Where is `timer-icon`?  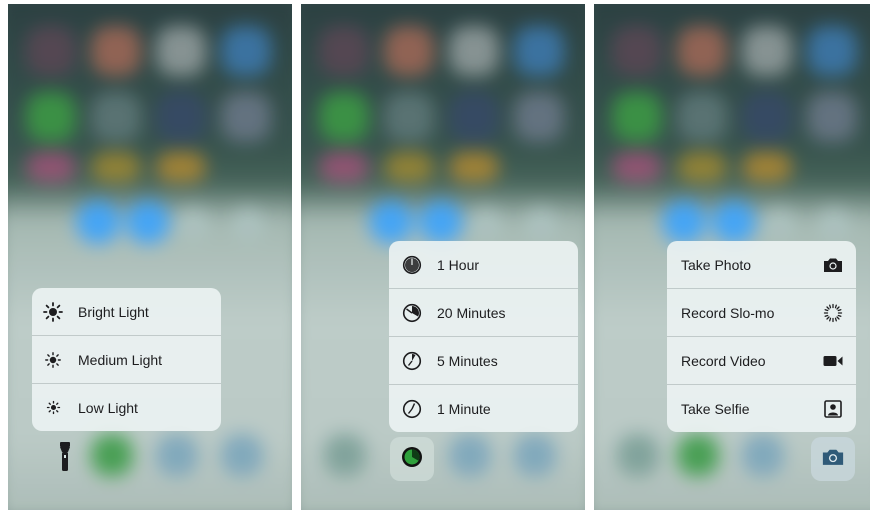 timer-icon is located at coordinates (412, 459).